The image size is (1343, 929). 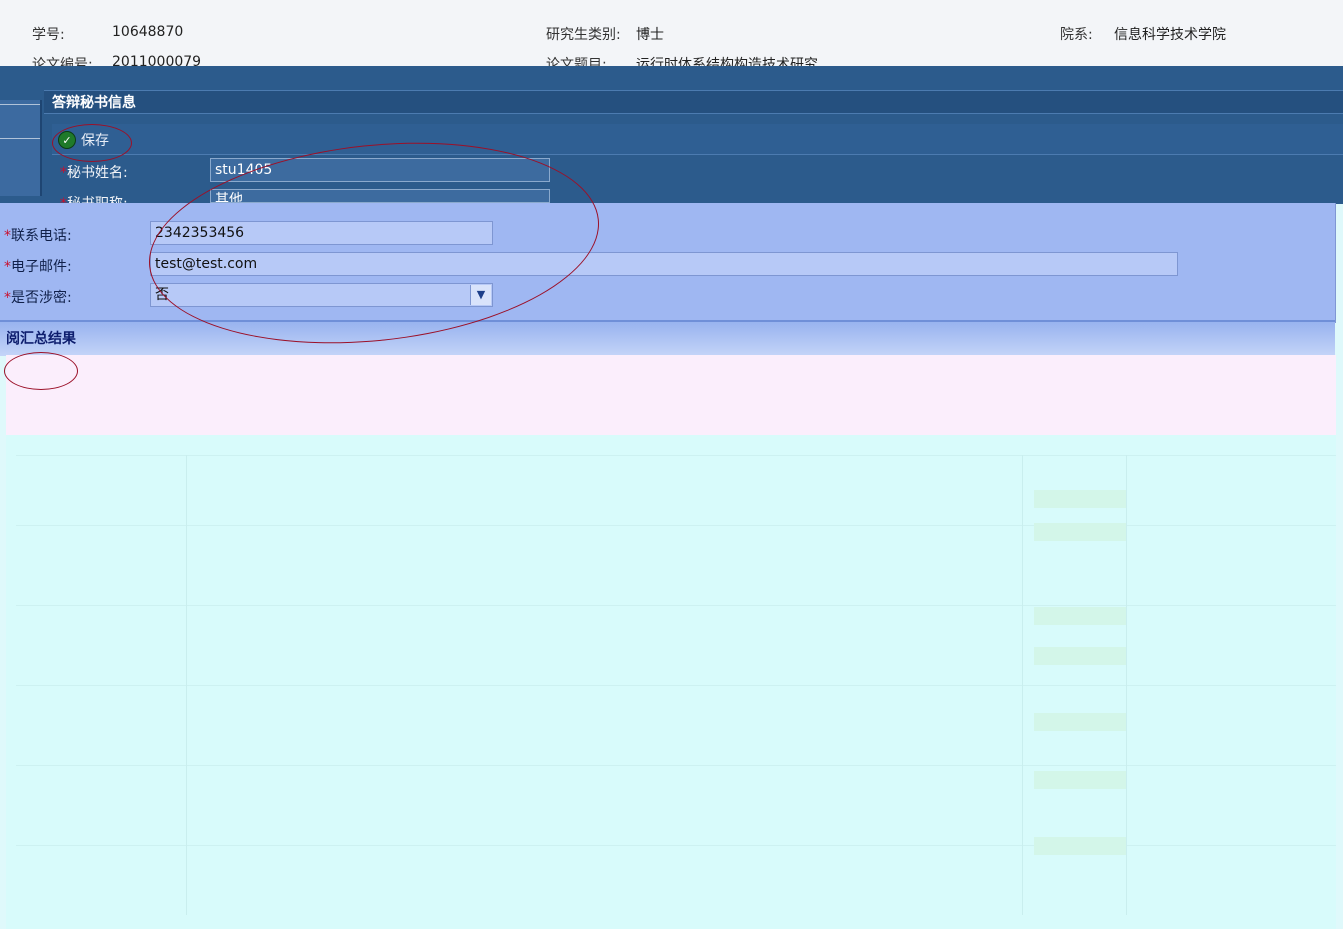 I want to click on secretary-name-label: *秘书姓名:, so click(x=94, y=172).